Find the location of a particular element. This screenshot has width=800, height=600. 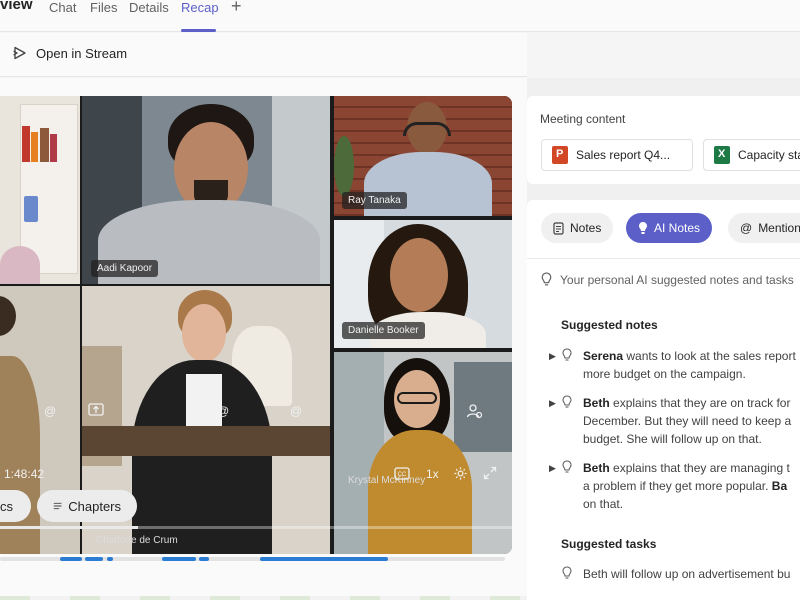

file-name: Capacity sta is located at coordinates (769, 155).